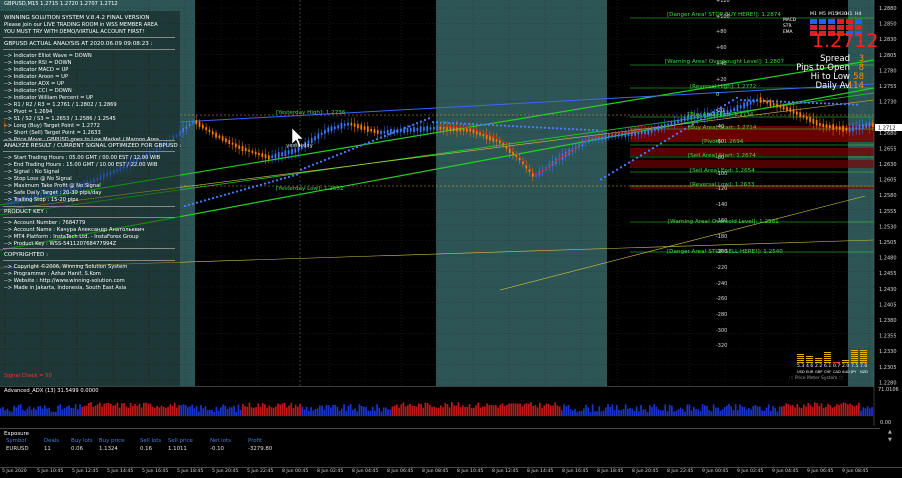 The height and width of the screenshot is (478, 902). I want to click on product-title: PRODUCT KEY :, so click(26, 212).